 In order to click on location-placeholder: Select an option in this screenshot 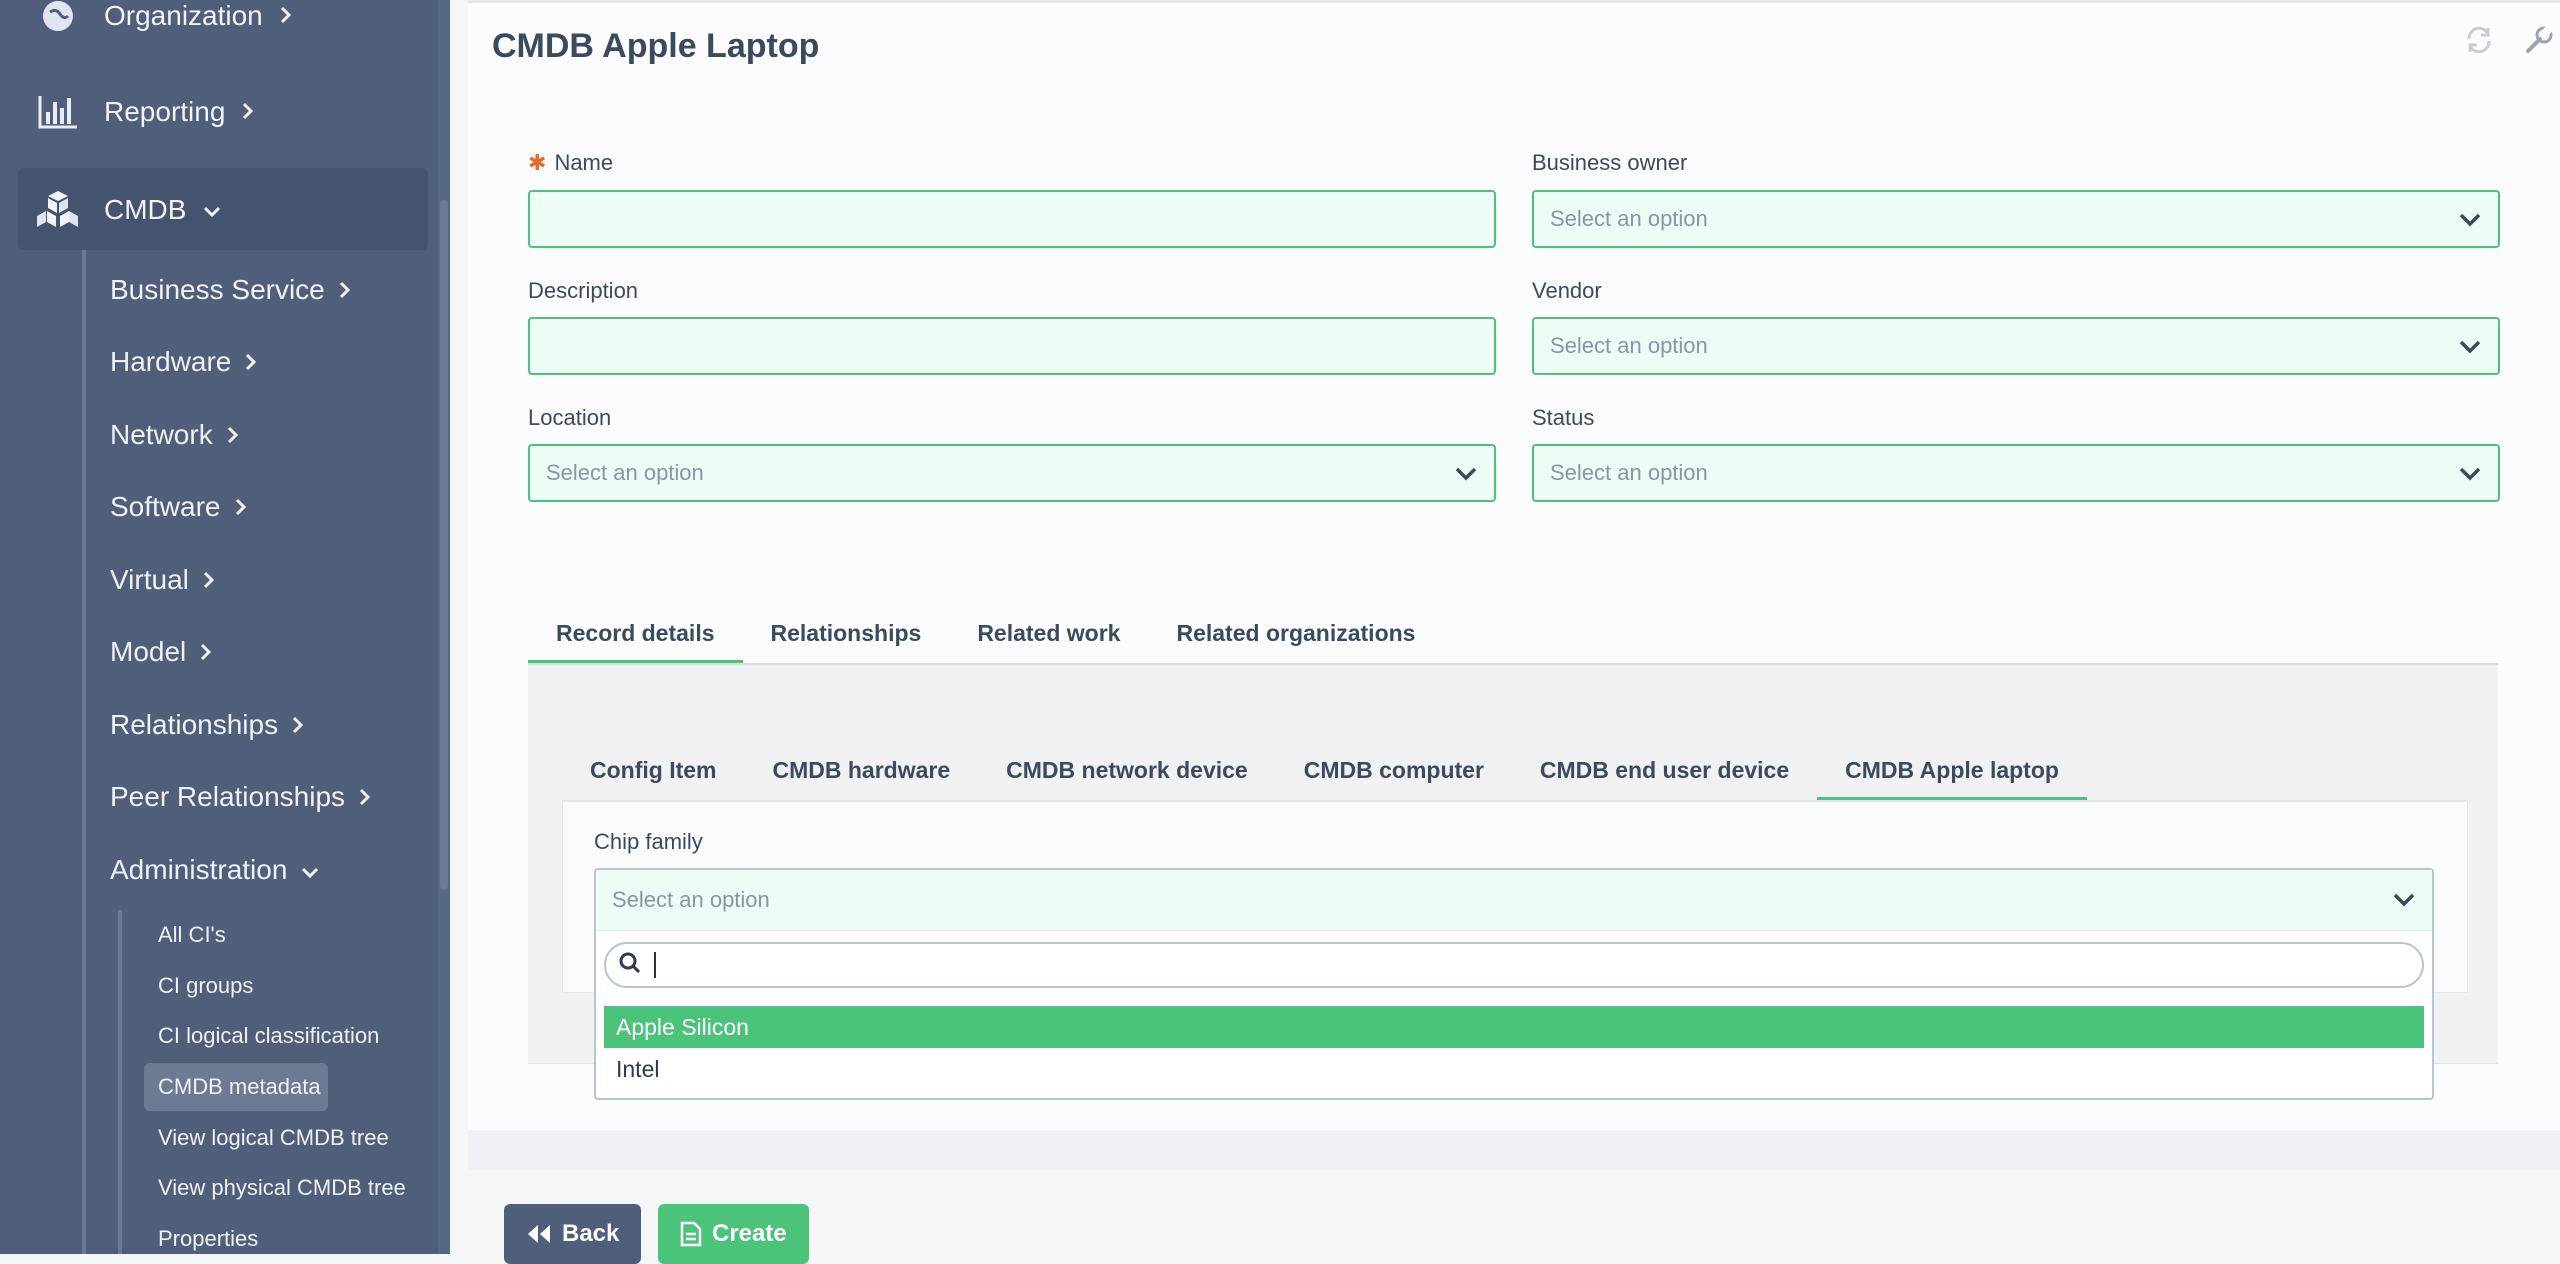, I will do `click(625, 472)`.